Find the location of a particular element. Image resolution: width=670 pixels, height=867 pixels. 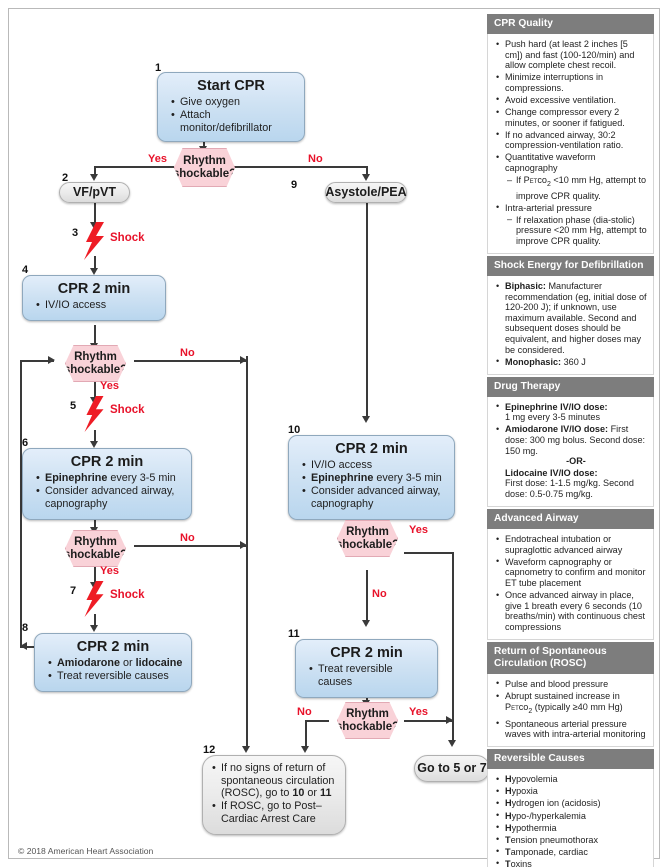

decision-rhythm-shockable-3: Rhythm shockable? is located at coordinates (95, 548).